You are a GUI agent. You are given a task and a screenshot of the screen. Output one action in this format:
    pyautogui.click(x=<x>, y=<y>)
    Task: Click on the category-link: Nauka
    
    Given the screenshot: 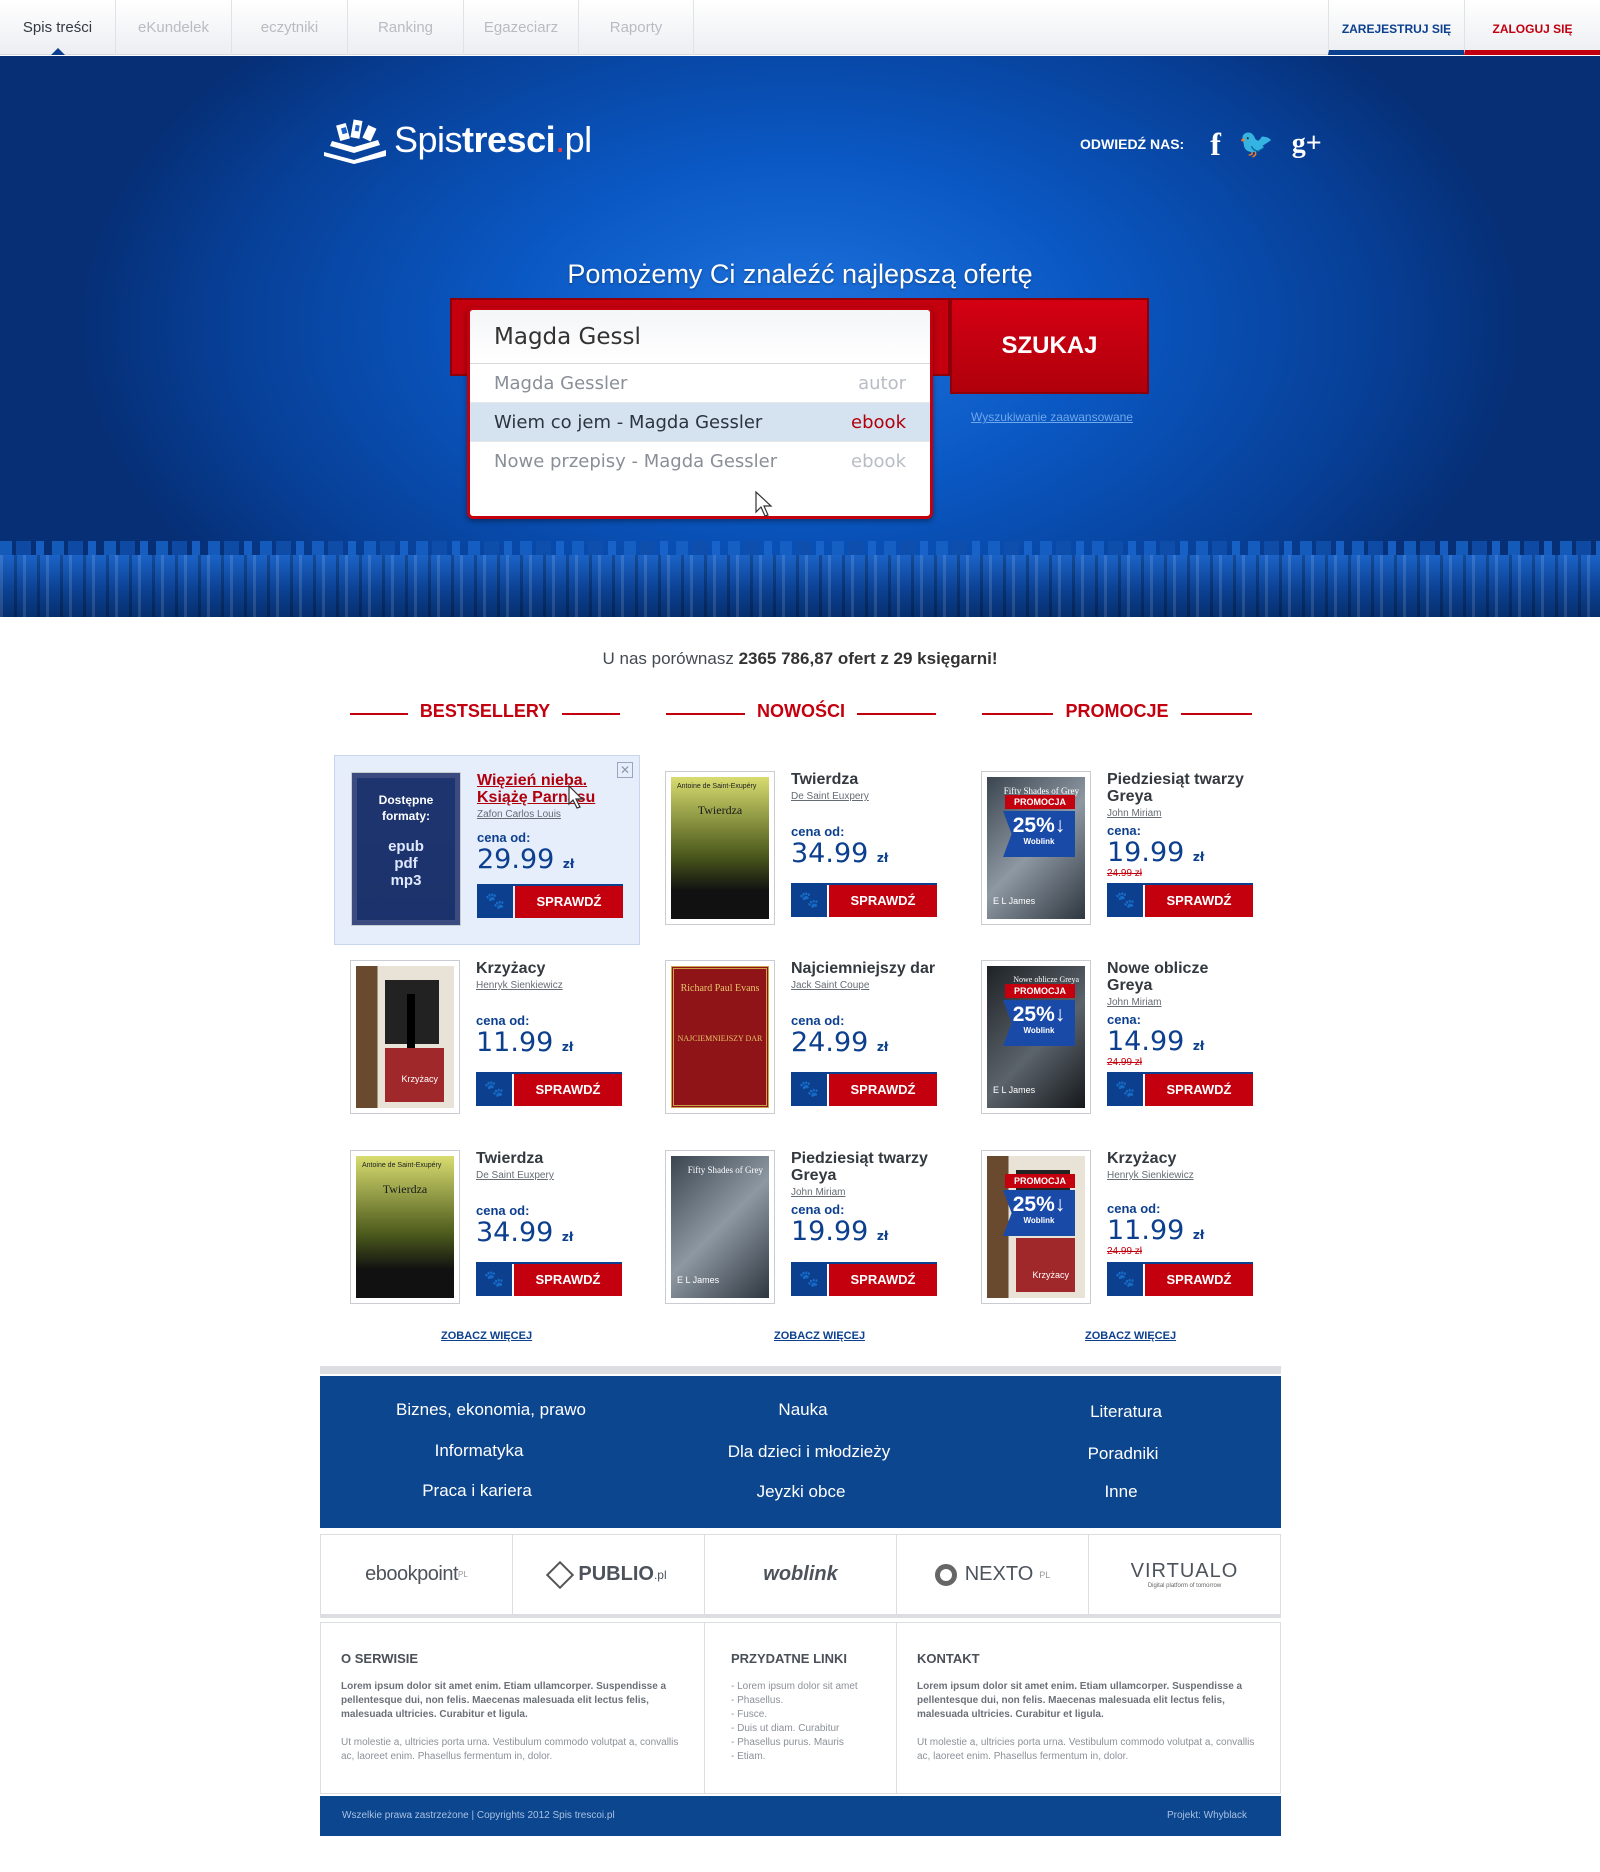 What is the action you would take?
    pyautogui.click(x=803, y=1410)
    